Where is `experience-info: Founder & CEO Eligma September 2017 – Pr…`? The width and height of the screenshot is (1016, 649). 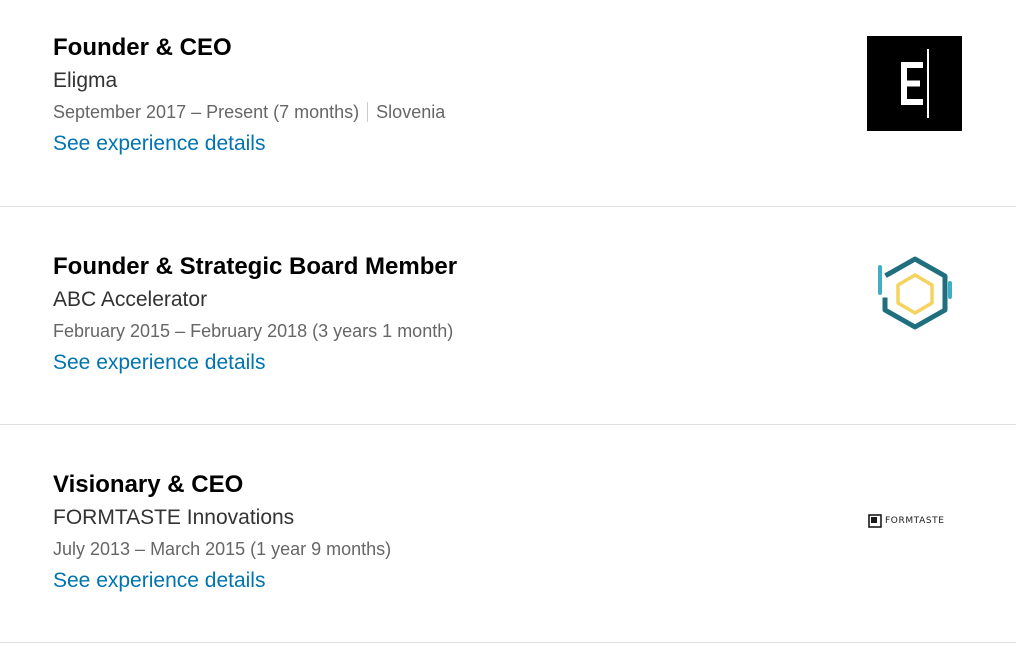
experience-info: Founder & CEO Eligma September 2017 – Pr… is located at coordinates (249, 95).